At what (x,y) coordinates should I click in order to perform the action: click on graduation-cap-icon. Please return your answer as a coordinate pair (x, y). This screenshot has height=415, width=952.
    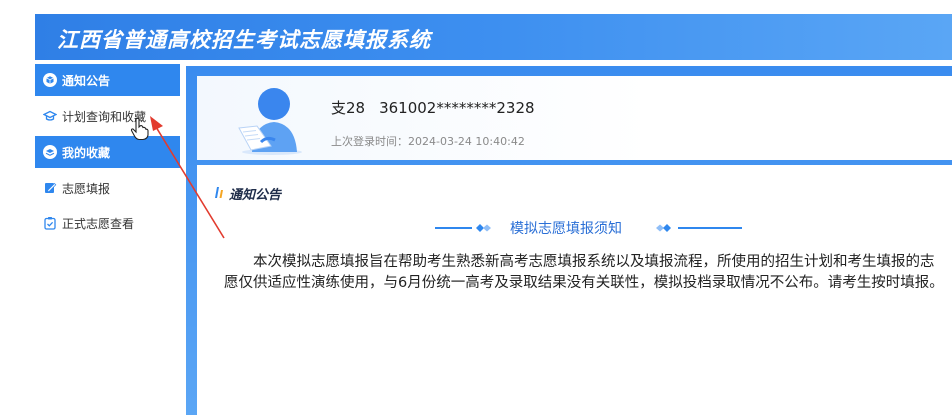
    Looking at the image, I should click on (50, 116).